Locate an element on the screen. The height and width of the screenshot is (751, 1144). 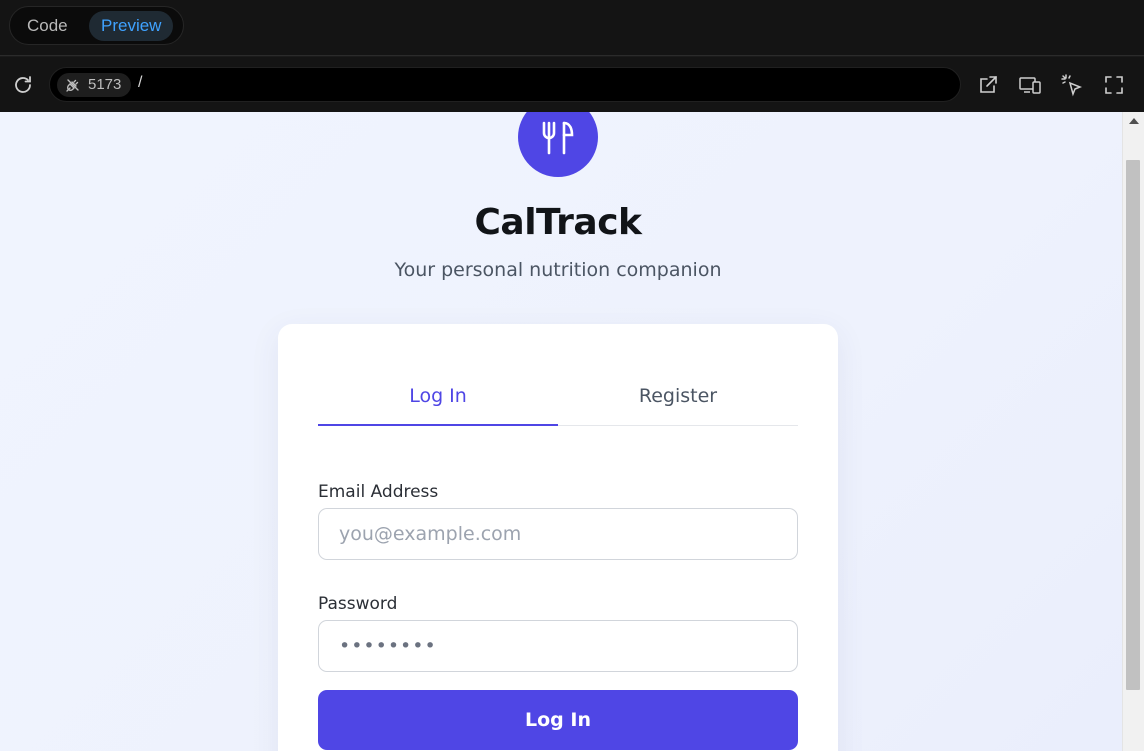
log-in-button: Log In is located at coordinates (558, 720).